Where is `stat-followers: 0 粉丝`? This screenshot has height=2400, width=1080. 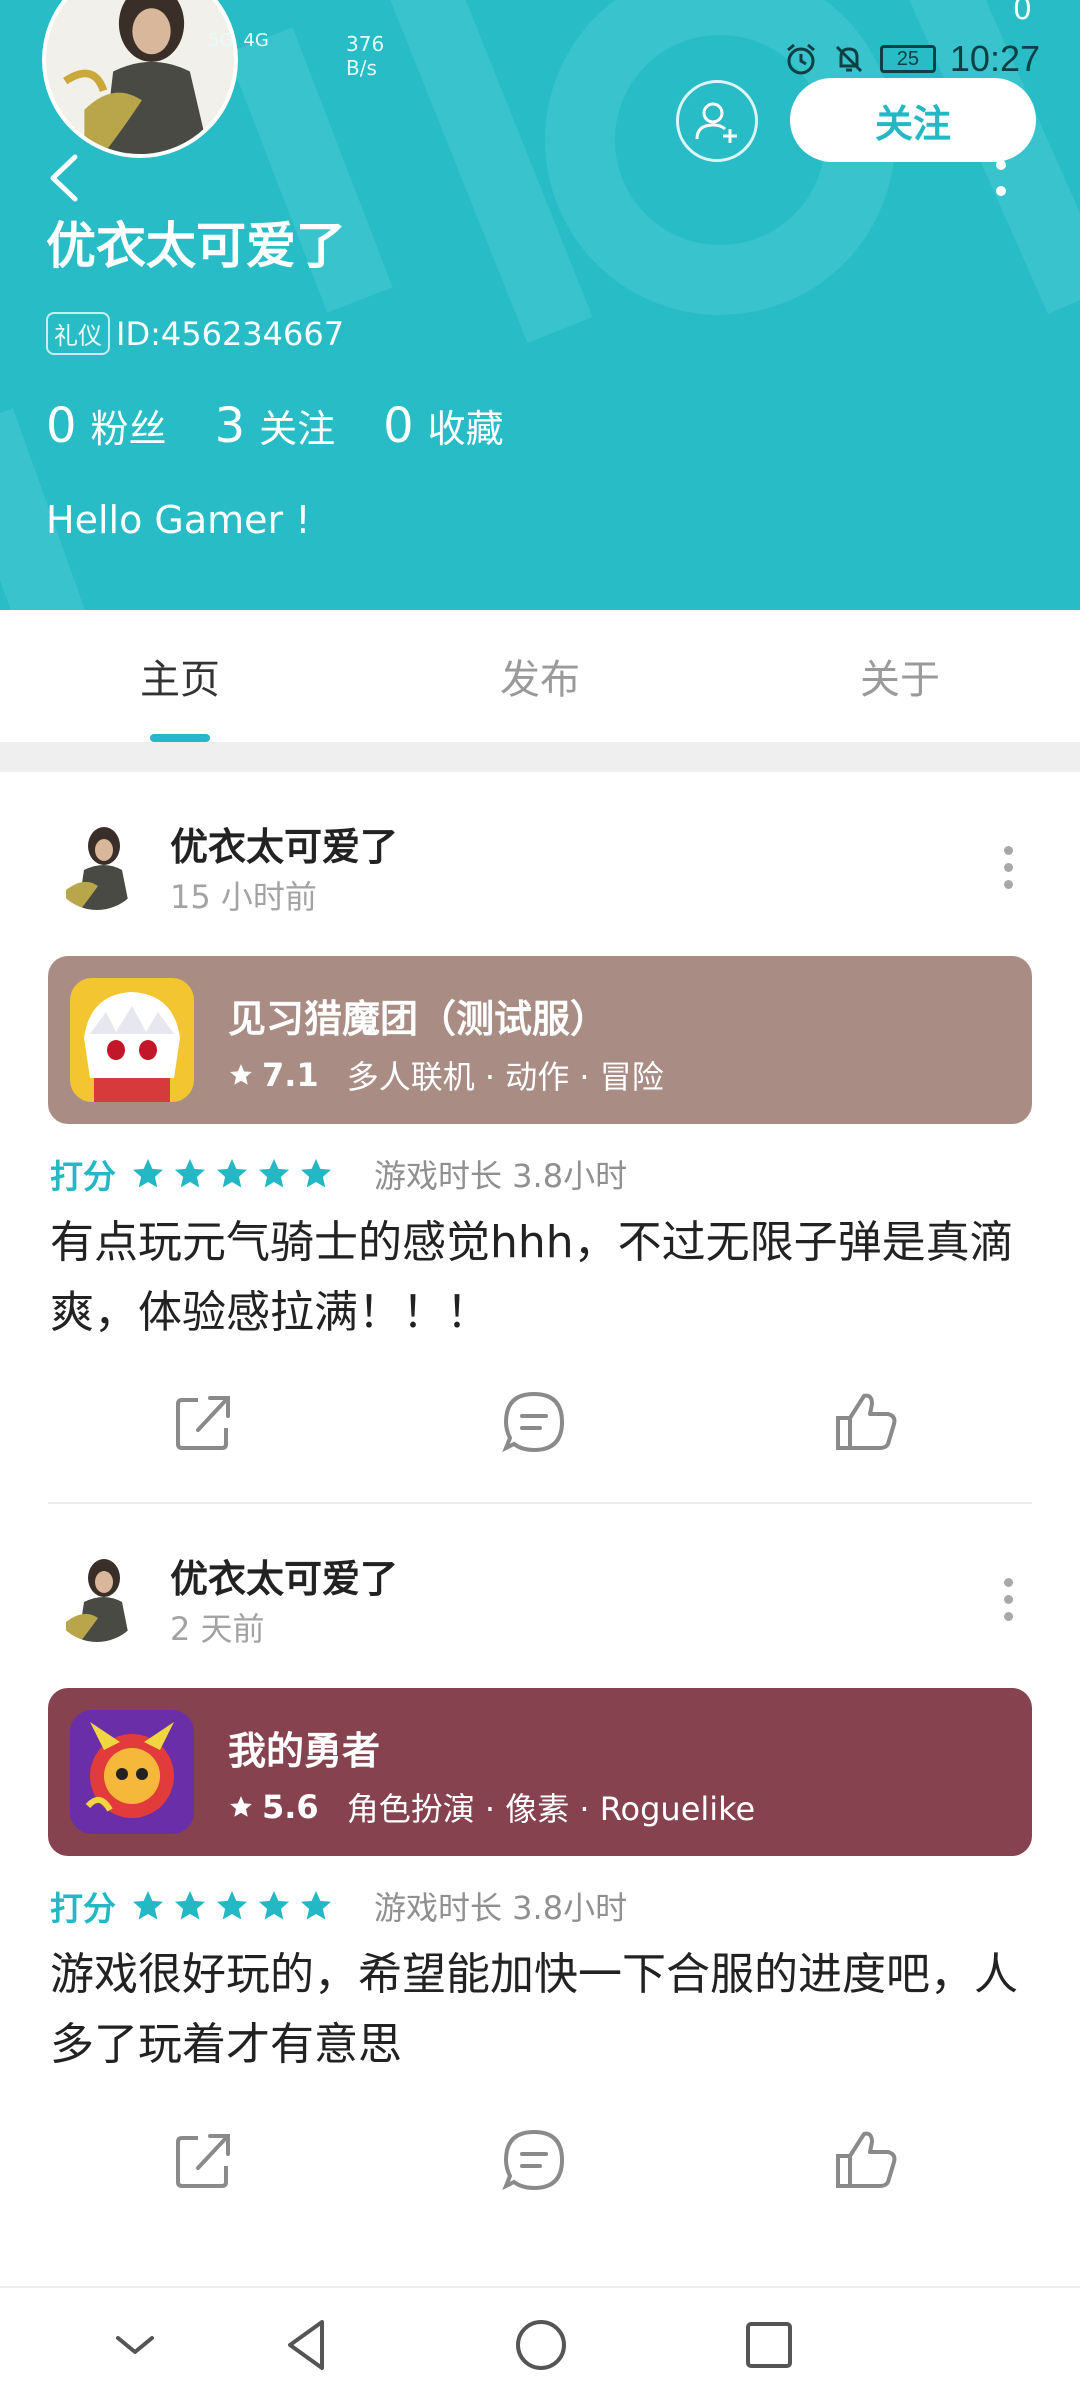 stat-followers: 0 粉丝 is located at coordinates (106, 426).